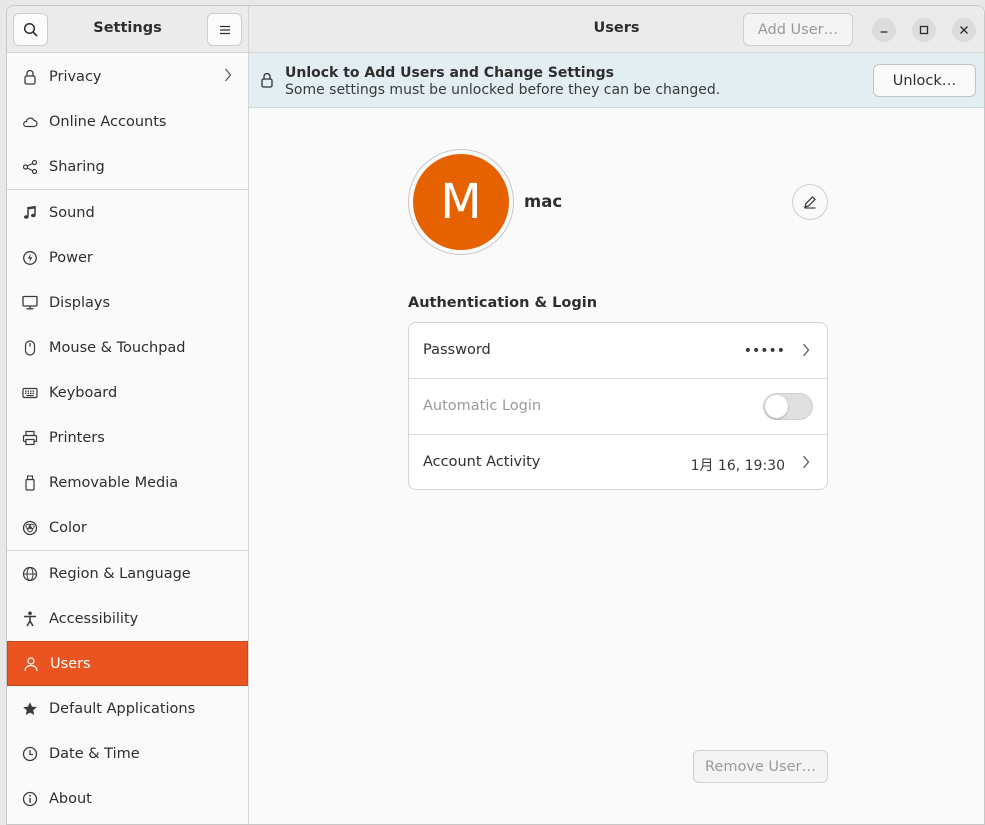 The image size is (985, 825). I want to click on sidebar-item-printers: Printers, so click(127, 437).